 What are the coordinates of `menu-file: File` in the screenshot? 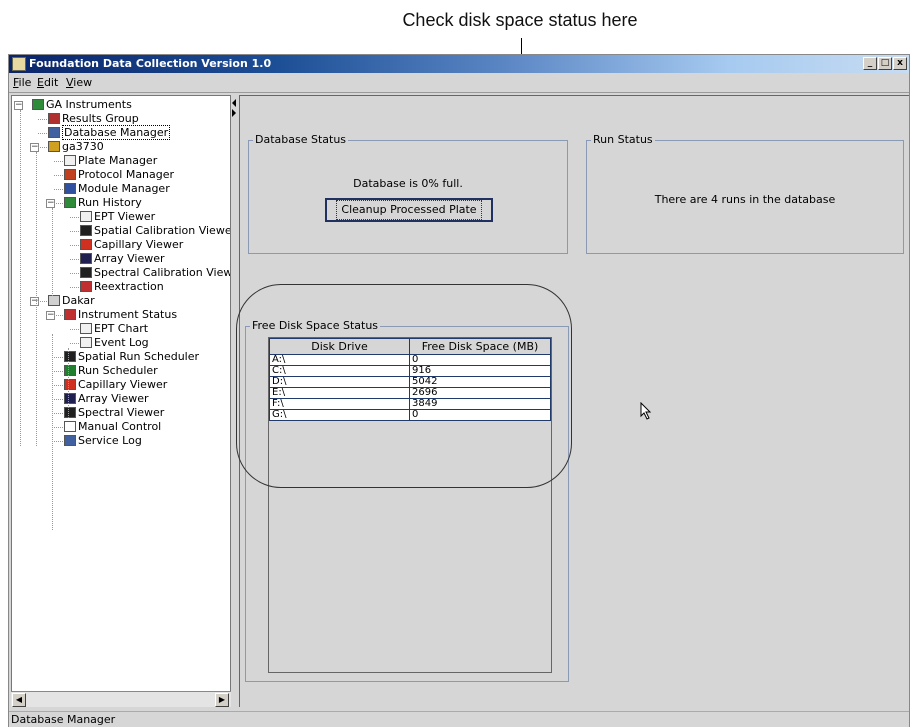 It's located at (22, 82).